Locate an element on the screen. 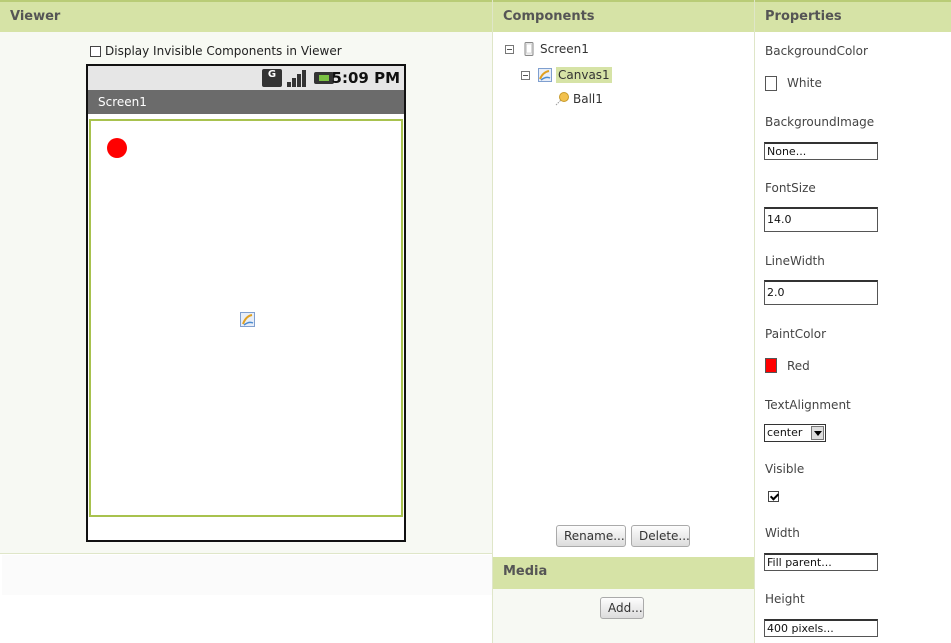  tree-item-screen1: Screen1 is located at coordinates (547, 49).